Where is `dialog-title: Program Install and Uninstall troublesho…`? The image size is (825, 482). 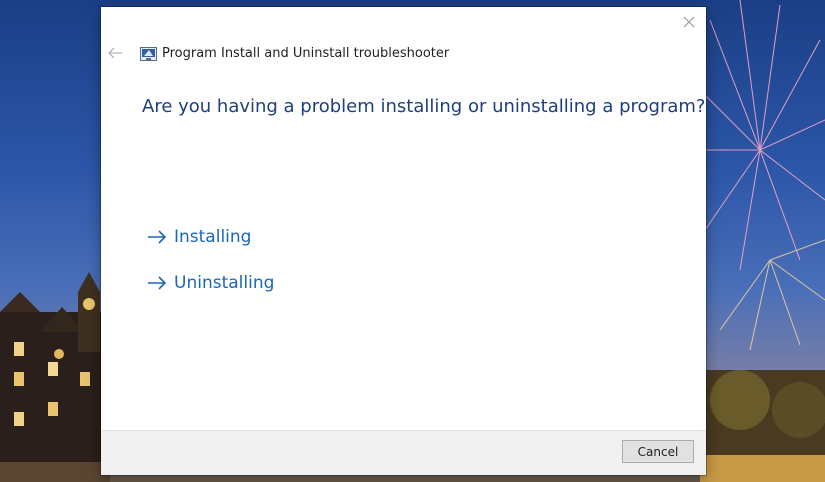
dialog-title: Program Install and Uninstall troublesho… is located at coordinates (306, 53).